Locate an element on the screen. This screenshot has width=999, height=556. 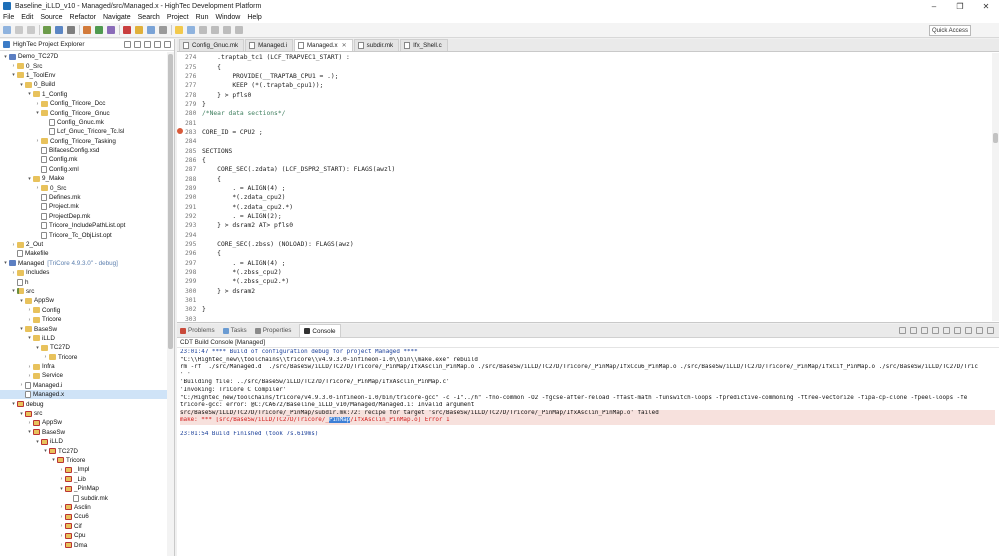
menu-project: Project is located at coordinates (178, 17).